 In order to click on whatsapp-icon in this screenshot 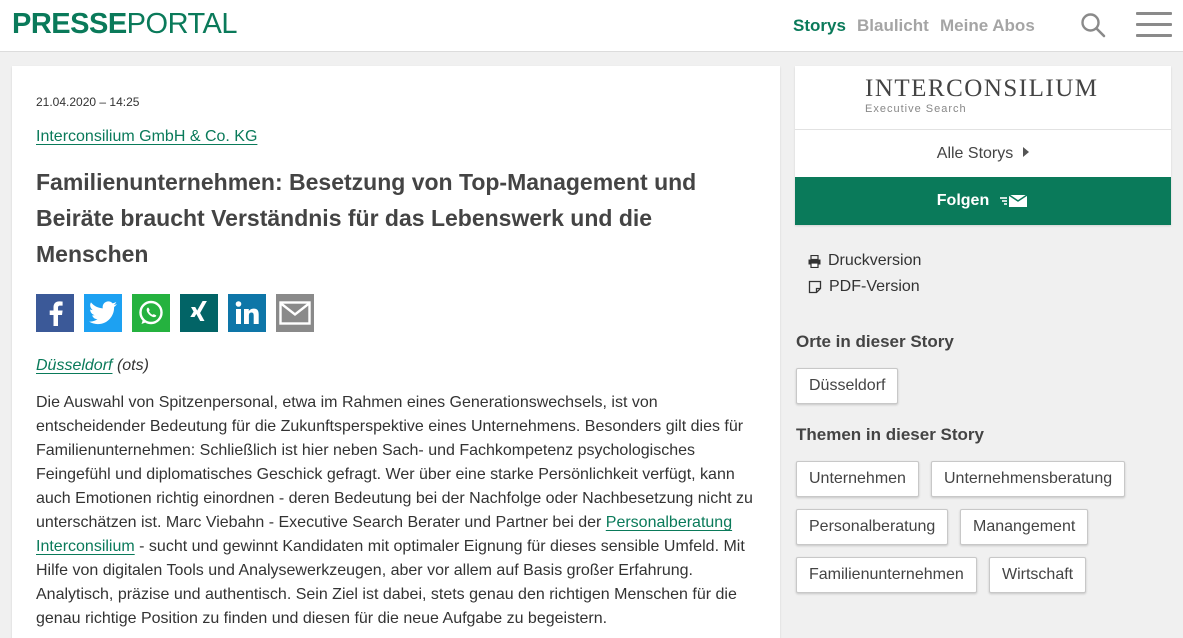, I will do `click(151, 313)`.